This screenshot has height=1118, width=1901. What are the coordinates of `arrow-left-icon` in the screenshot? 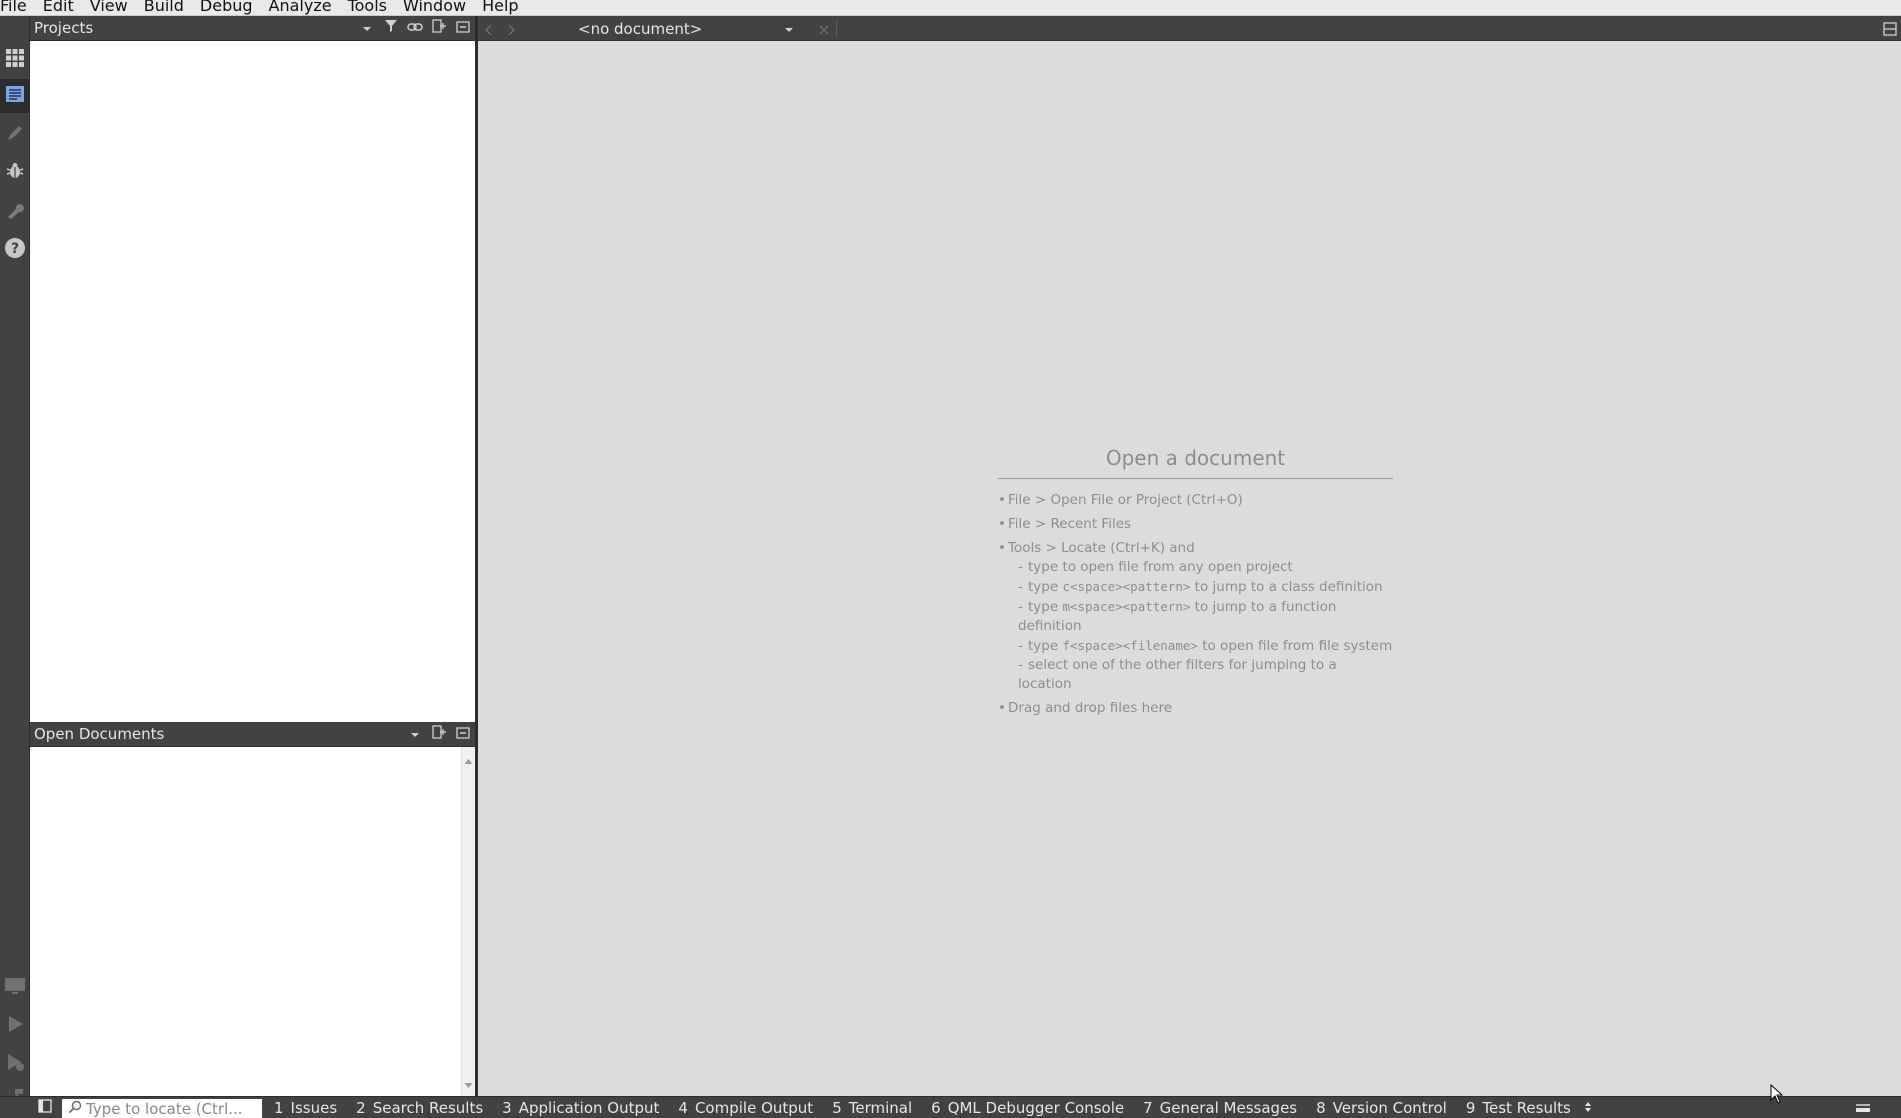 It's located at (489, 31).